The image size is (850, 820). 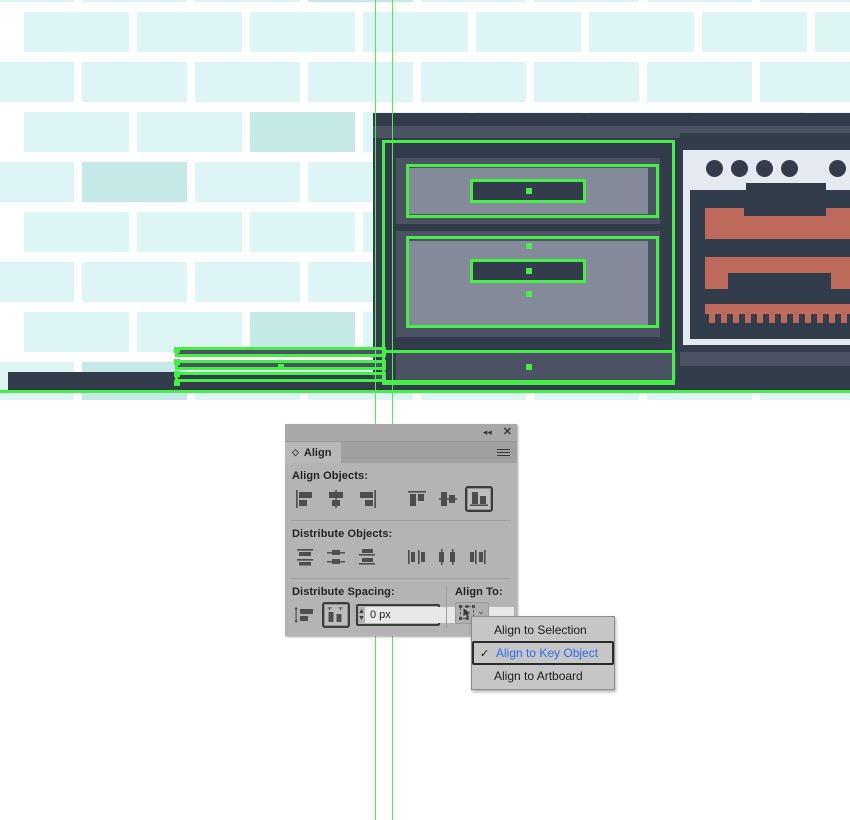 I want to click on panel-toggle-icon: ◇, so click(x=295, y=452).